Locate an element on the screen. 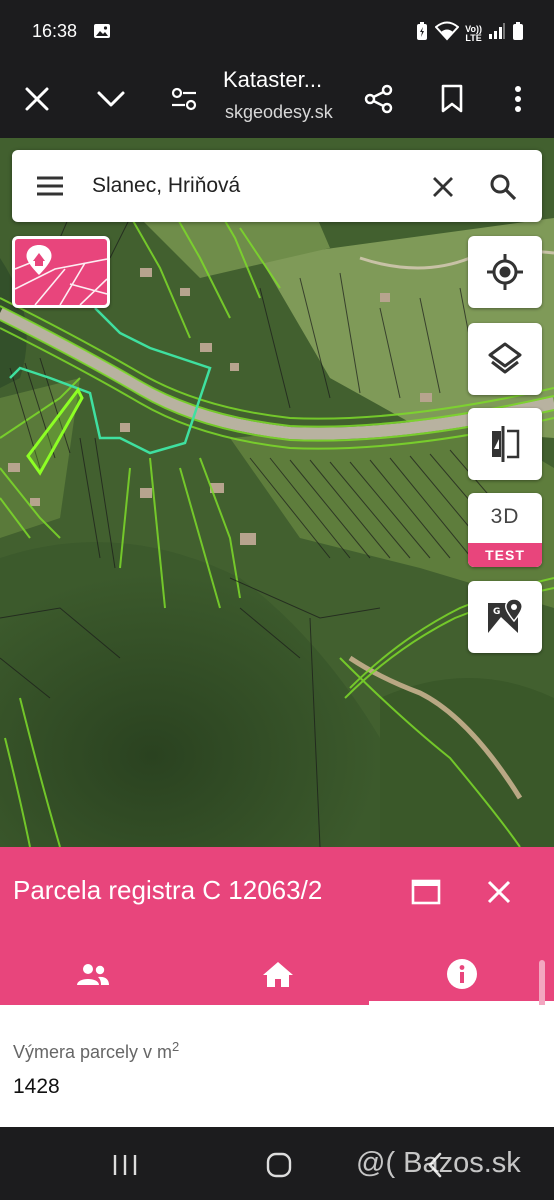 This screenshot has height=1200, width=554. my-location-button is located at coordinates (505, 272).